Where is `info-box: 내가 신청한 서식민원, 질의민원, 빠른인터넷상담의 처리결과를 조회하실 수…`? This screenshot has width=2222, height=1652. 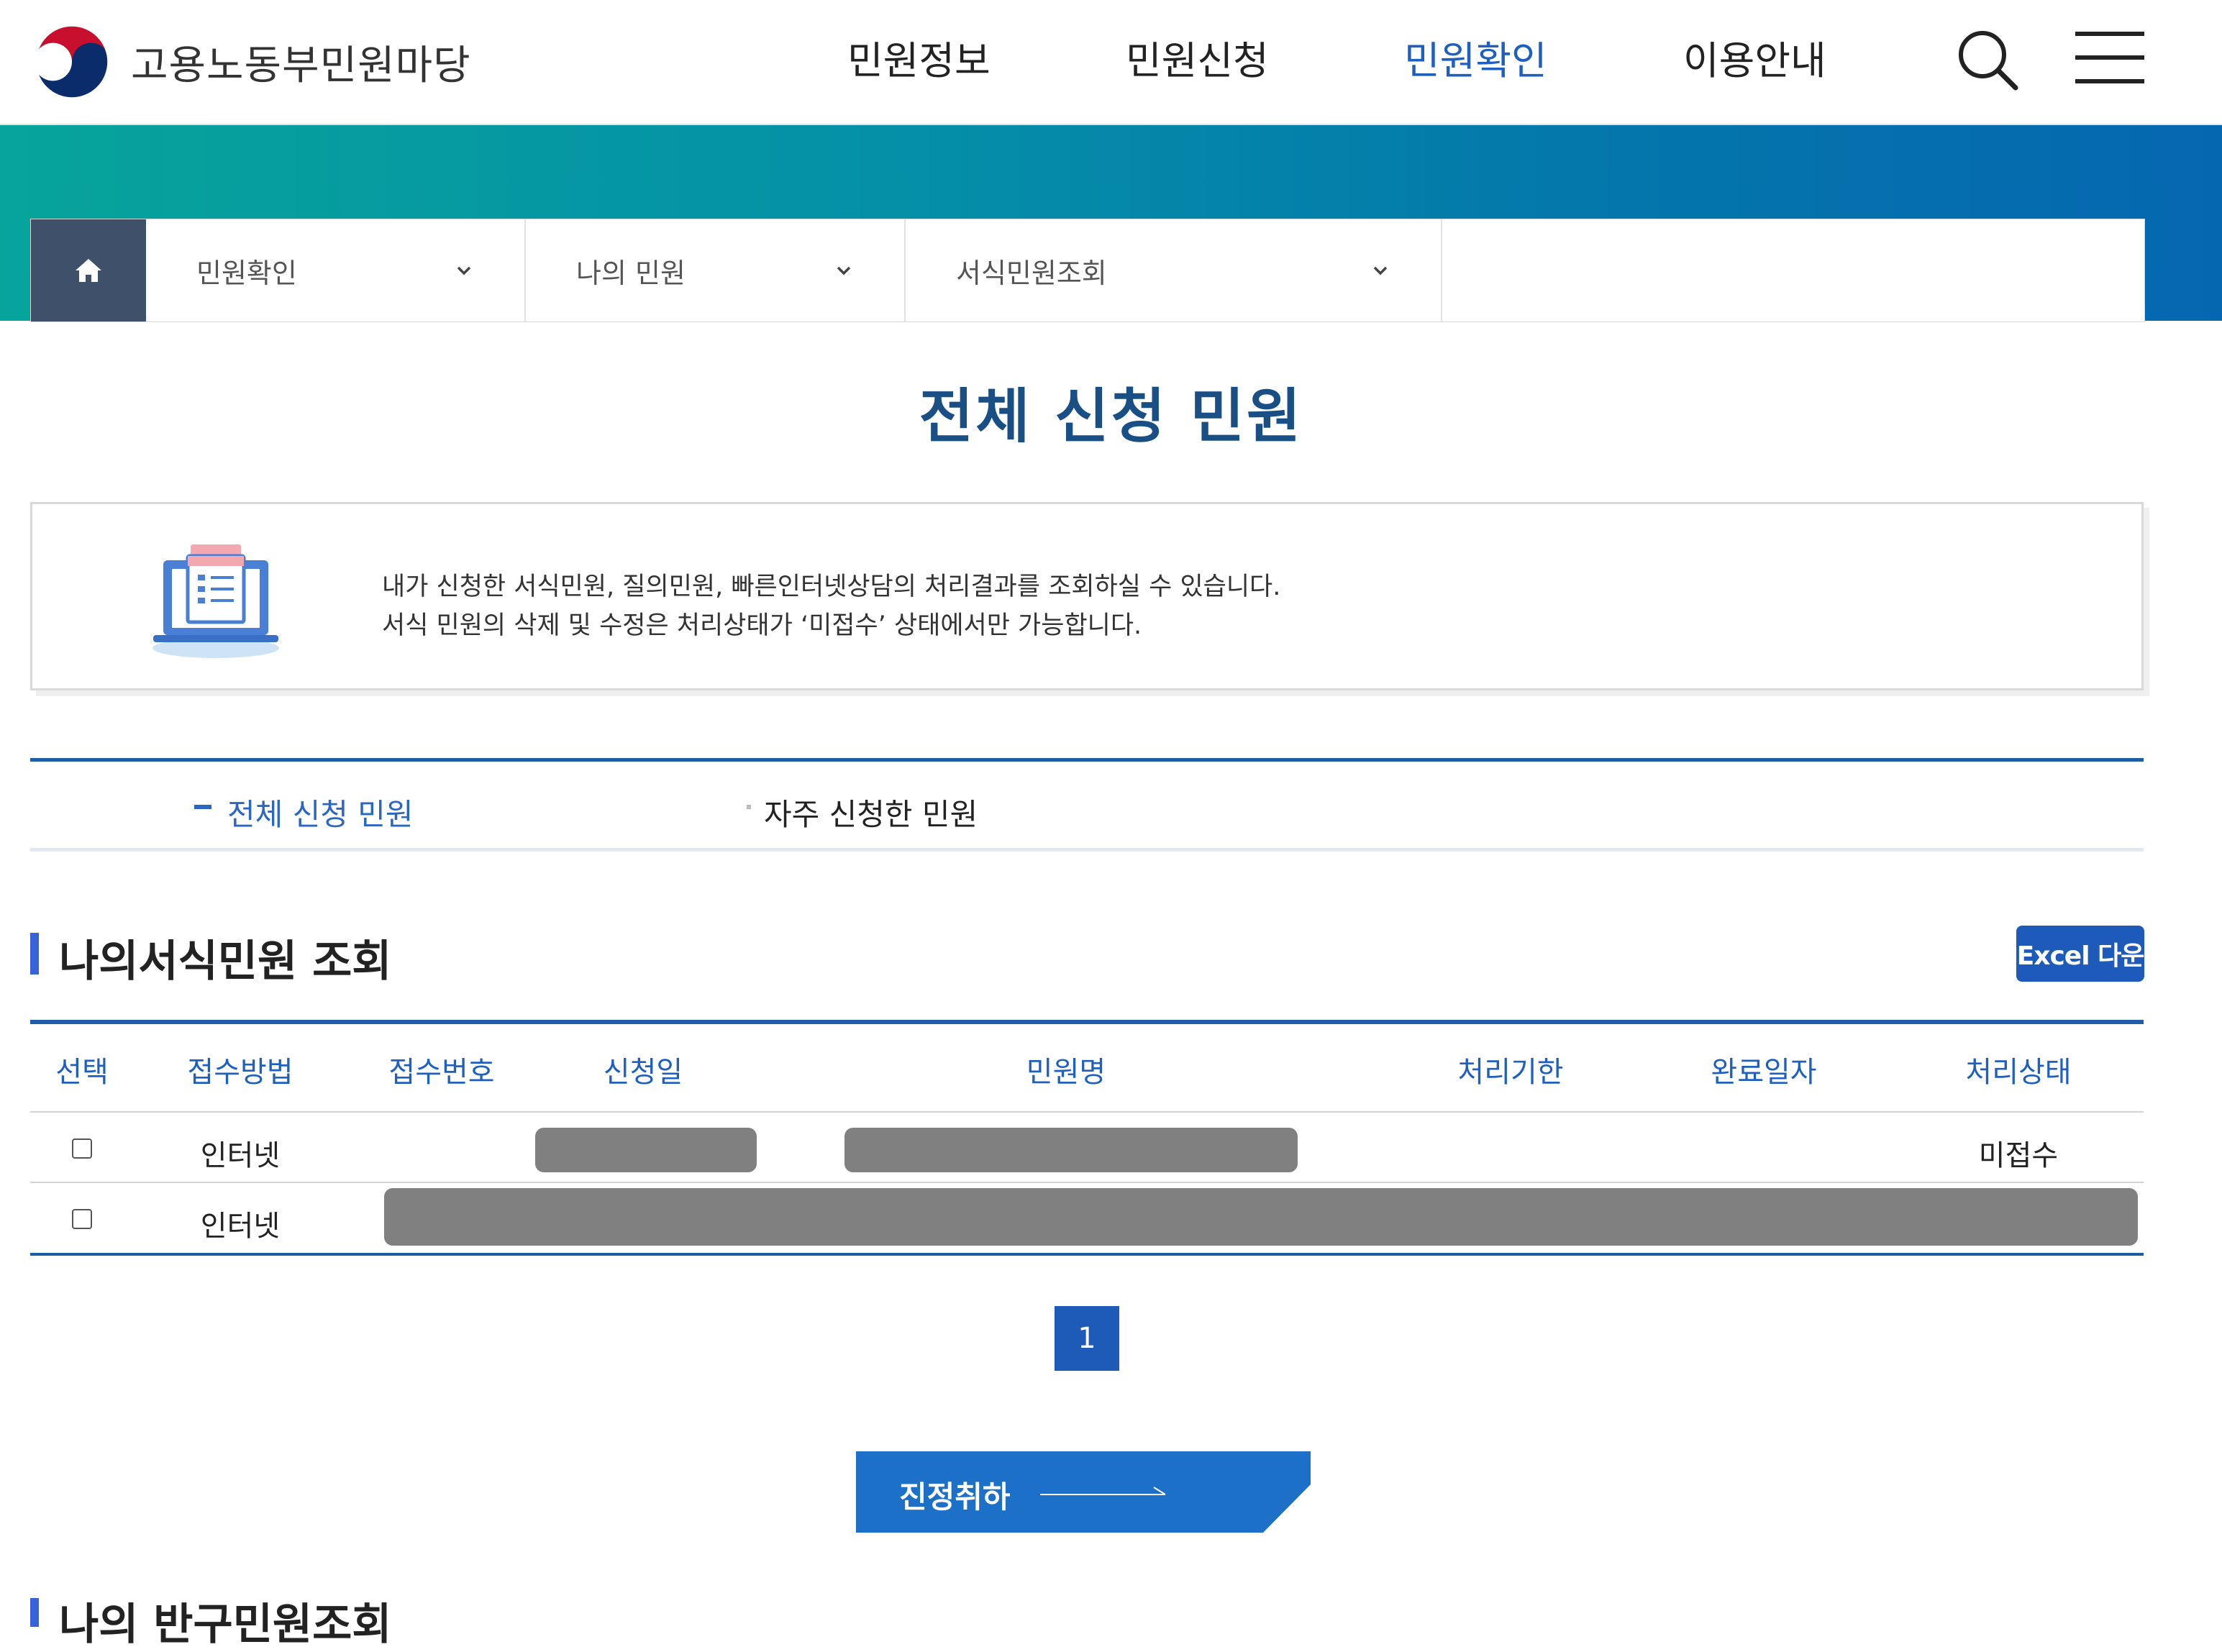 info-box: 내가 신청한 서식민원, 질의민원, 빠른인터넷상담의 처리결과를 조회하실 수… is located at coordinates (1087, 596).